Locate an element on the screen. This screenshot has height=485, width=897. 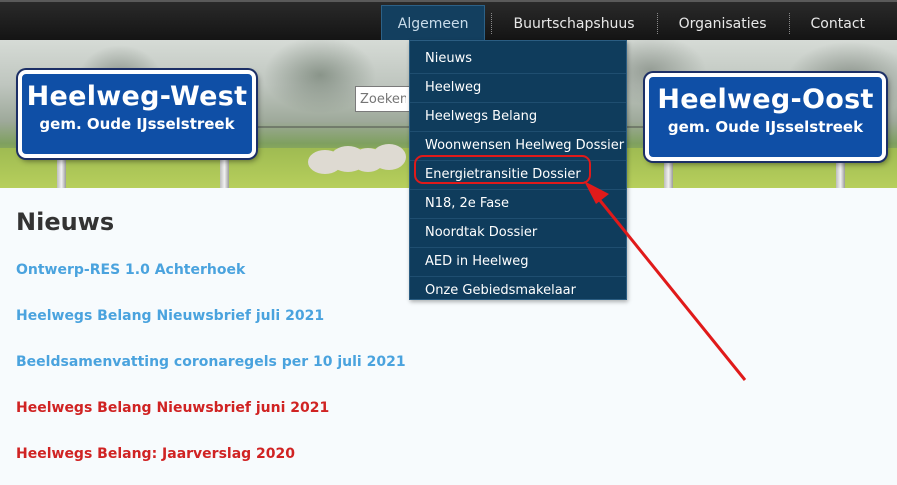
left-sign-subtitle: gem. Oude IJsselstreek is located at coordinates (137, 124).